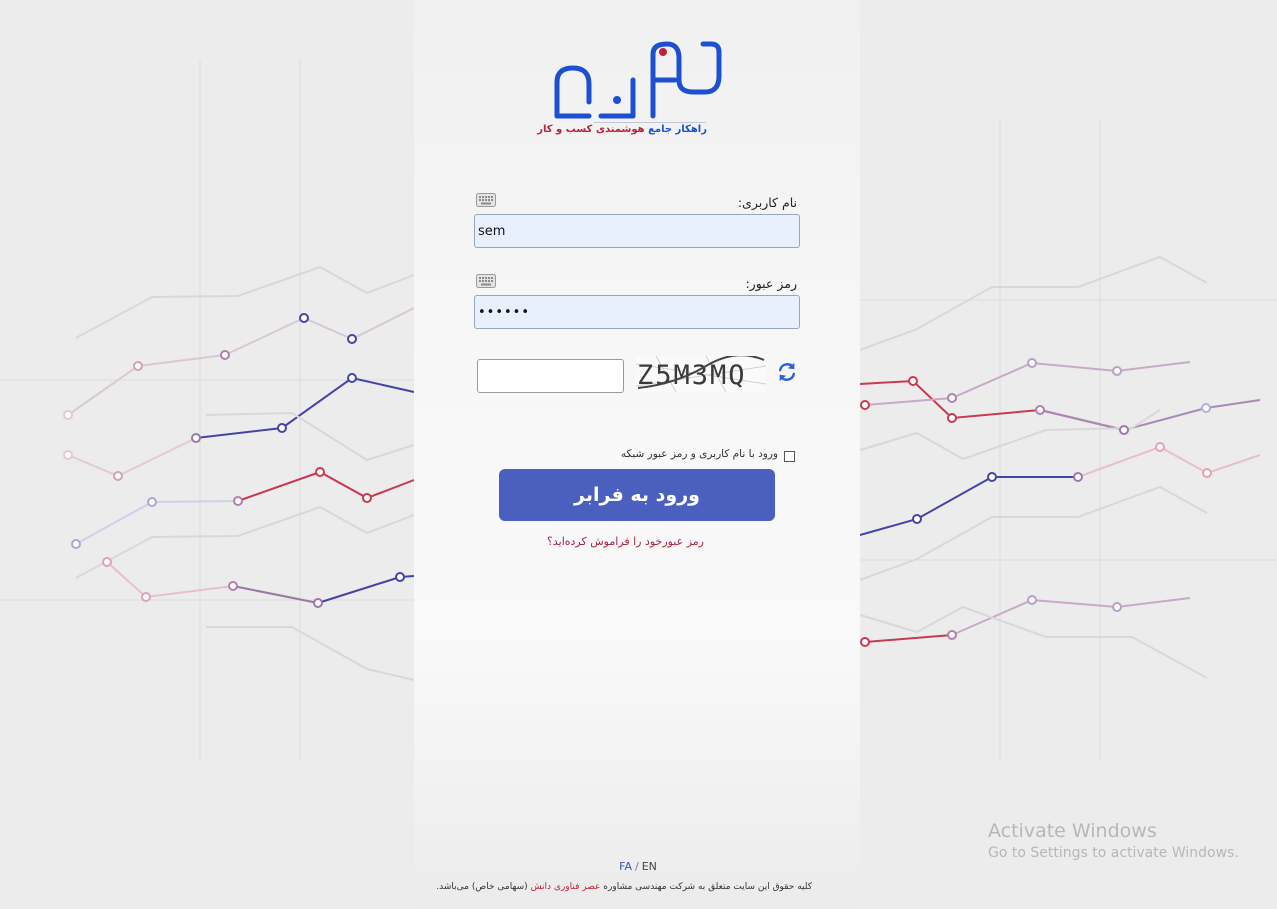 This screenshot has width=1277, height=909. What do you see at coordinates (789, 456) in the screenshot?
I see `network-login-checkbox` at bounding box center [789, 456].